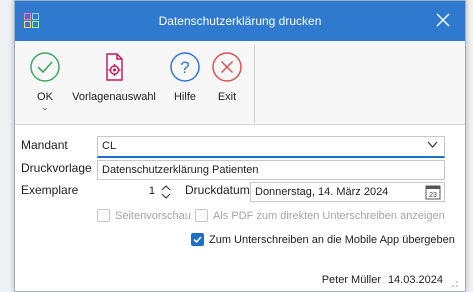 The height and width of the screenshot is (292, 473). Describe the element at coordinates (45, 107) in the screenshot. I see `chevron-down-icon: ⌄` at that location.